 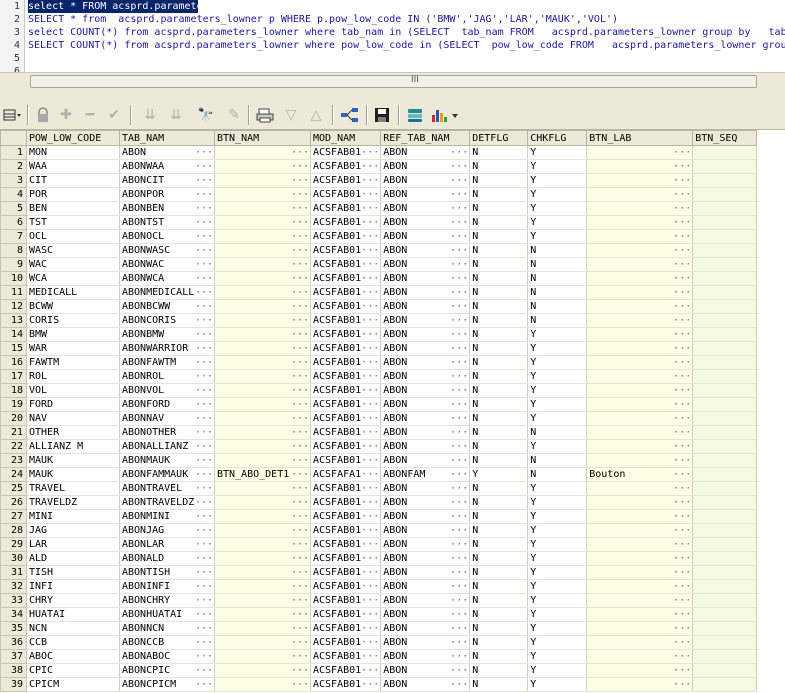 I want to click on pow-low-code-cell: CPICM, so click(x=73, y=684).